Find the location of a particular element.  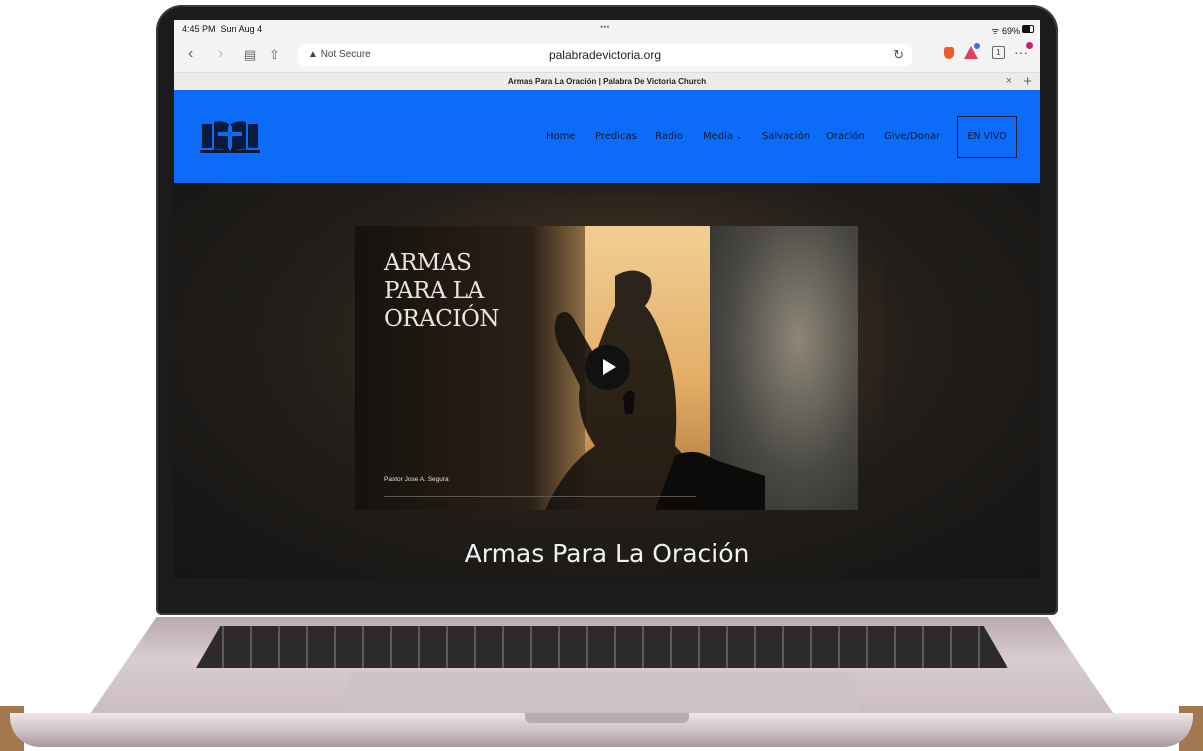

page-title: Armas Para La Oración is located at coordinates (607, 553).